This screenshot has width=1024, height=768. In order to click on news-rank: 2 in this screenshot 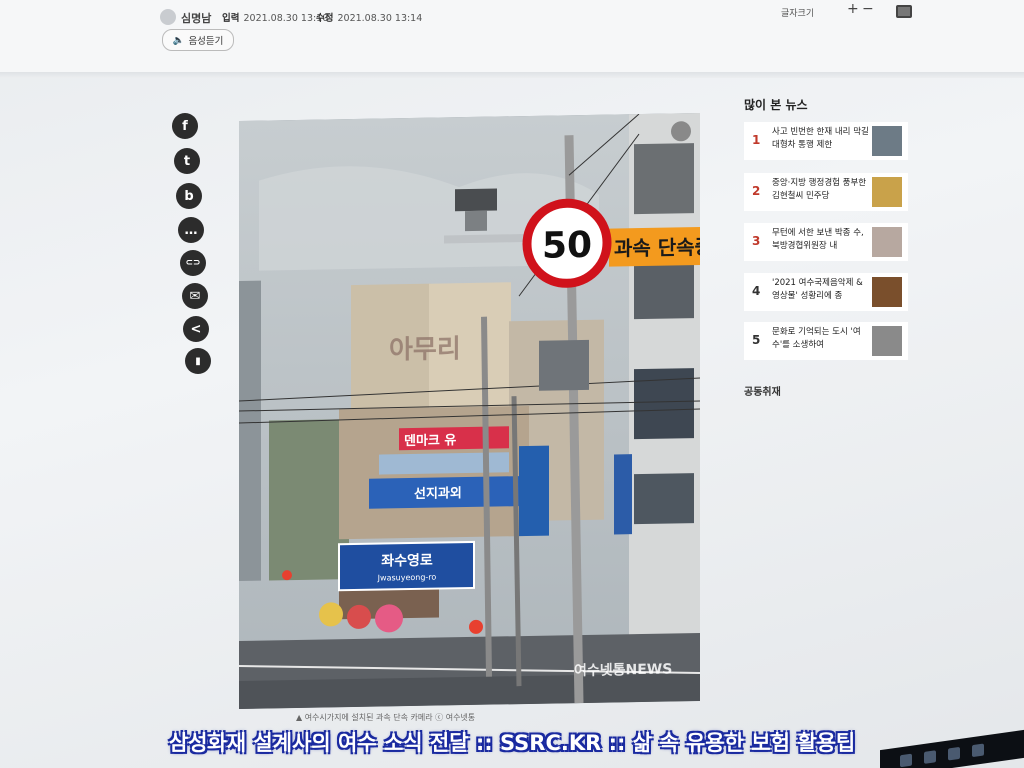, I will do `click(756, 191)`.